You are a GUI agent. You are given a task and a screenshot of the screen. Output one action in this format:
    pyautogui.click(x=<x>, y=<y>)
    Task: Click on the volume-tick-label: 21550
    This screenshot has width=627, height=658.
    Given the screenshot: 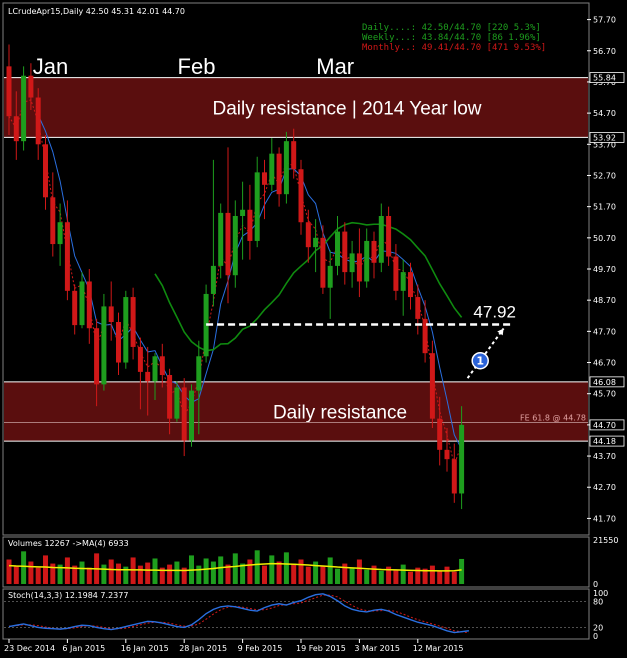 What is the action you would take?
    pyautogui.click(x=605, y=540)
    